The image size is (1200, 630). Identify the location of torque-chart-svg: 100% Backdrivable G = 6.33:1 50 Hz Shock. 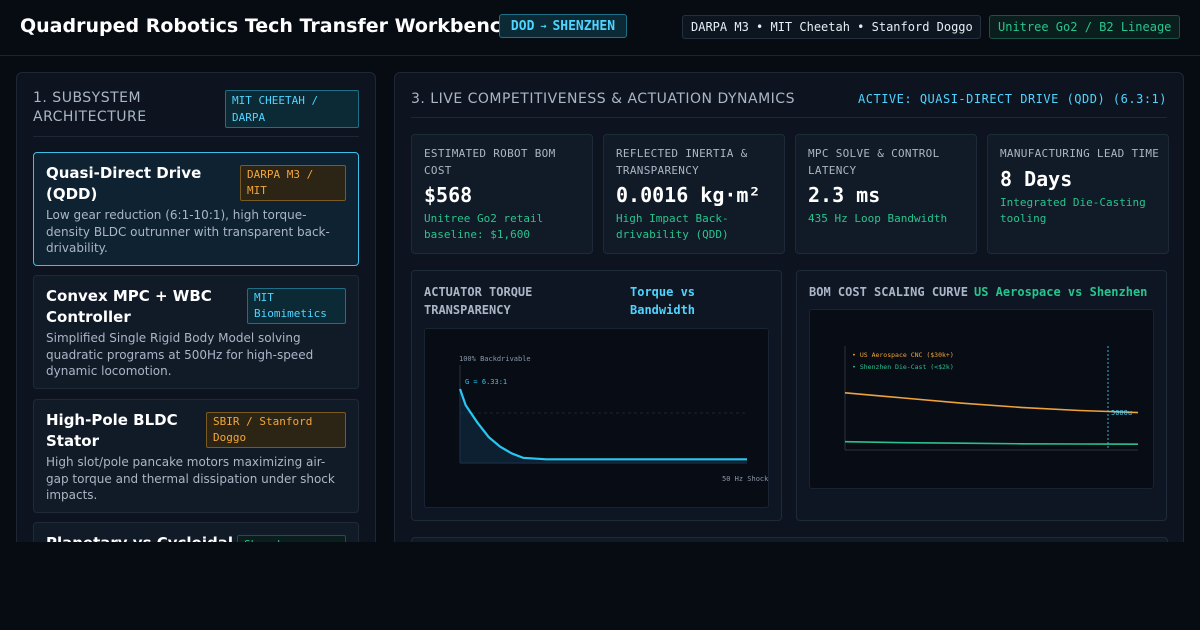
(613, 419).